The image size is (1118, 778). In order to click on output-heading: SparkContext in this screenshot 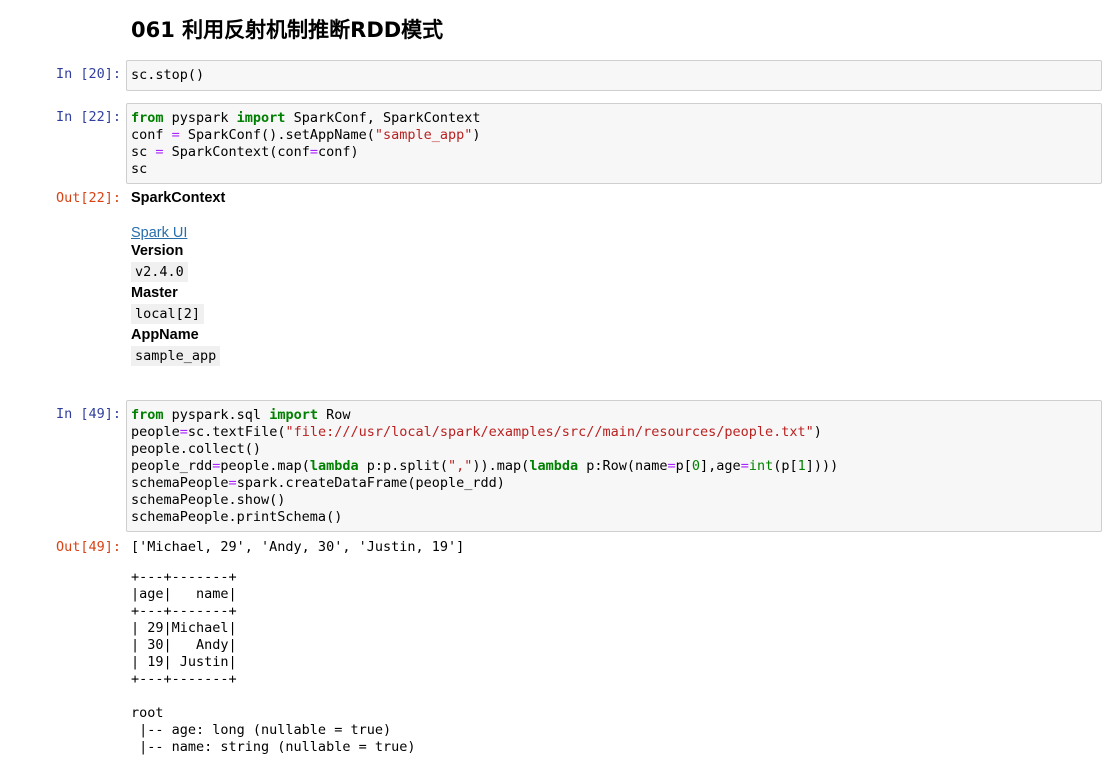, I will do `click(178, 198)`.